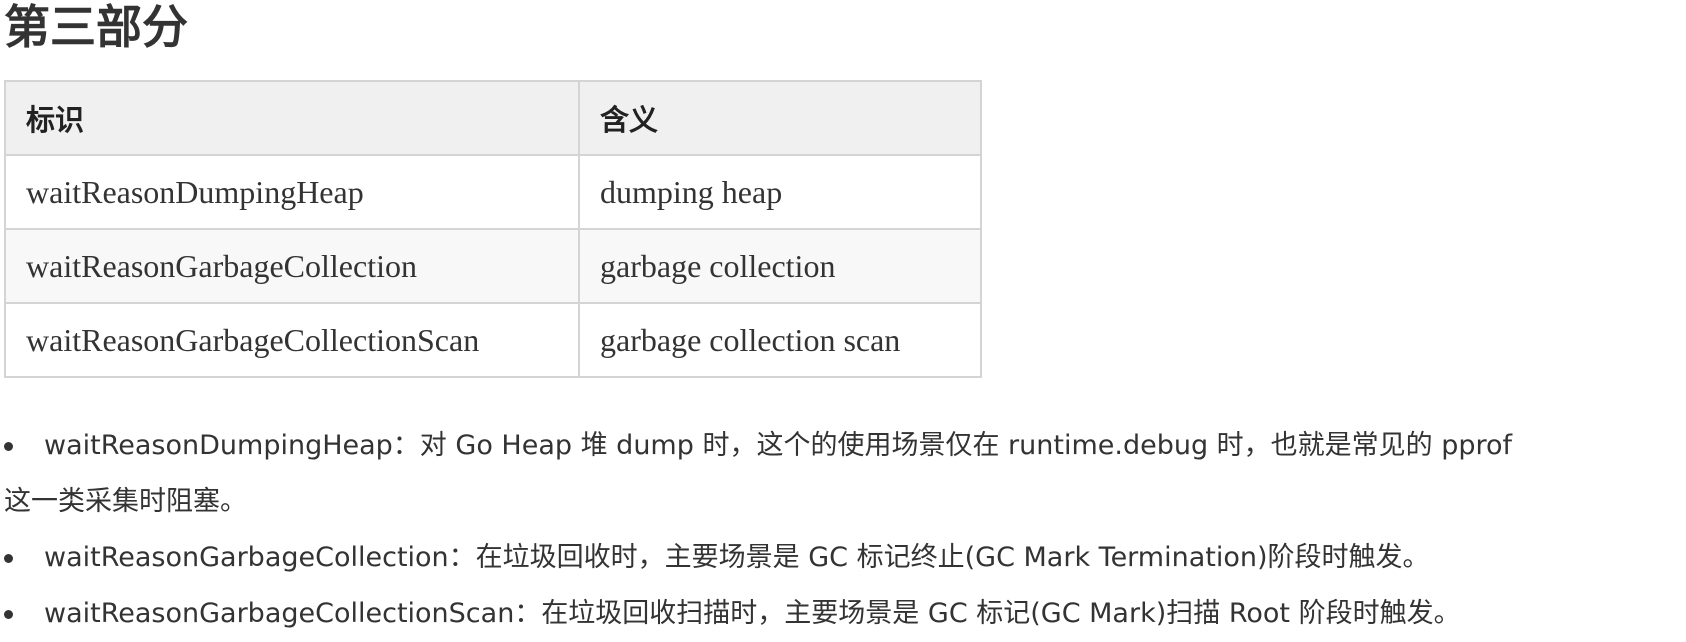 This screenshot has height=642, width=1686. What do you see at coordinates (780, 340) in the screenshot?
I see `table-cell-meaning: garbage collection scan` at bounding box center [780, 340].